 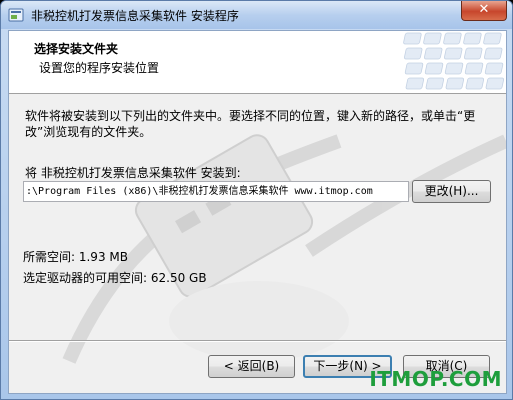 I want to click on page-subtitle: 设置您的程序安装位置, so click(x=99, y=68).